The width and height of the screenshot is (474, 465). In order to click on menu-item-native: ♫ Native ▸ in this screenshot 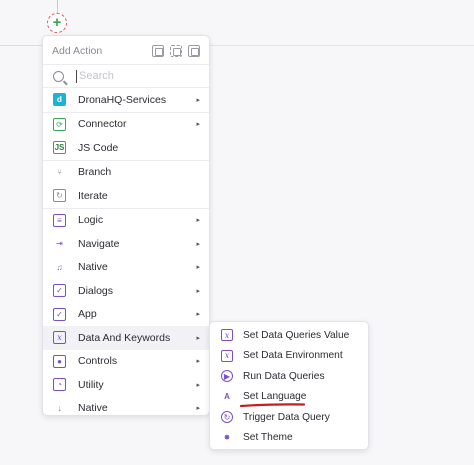, I will do `click(126, 268)`.